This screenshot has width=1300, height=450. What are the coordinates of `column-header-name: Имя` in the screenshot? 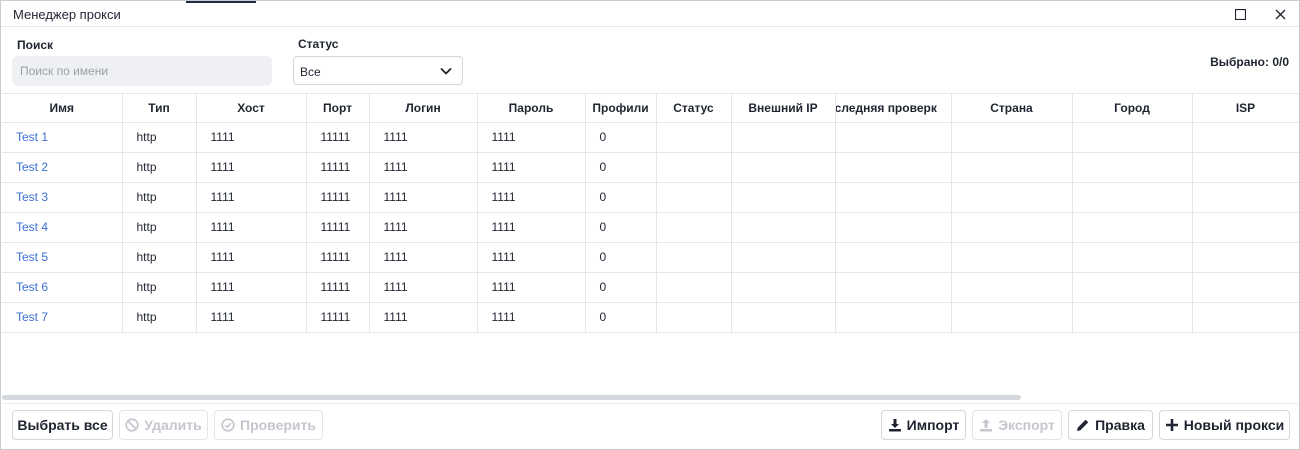 It's located at (62, 108).